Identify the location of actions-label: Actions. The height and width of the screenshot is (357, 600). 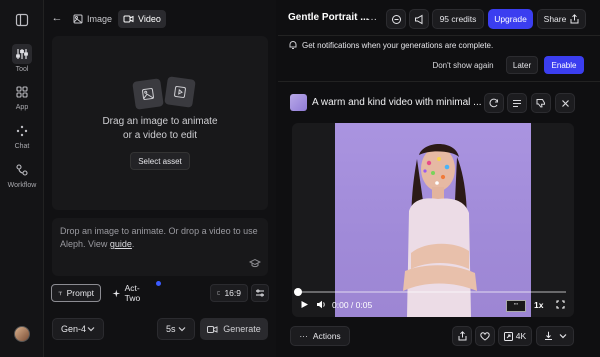
(326, 336).